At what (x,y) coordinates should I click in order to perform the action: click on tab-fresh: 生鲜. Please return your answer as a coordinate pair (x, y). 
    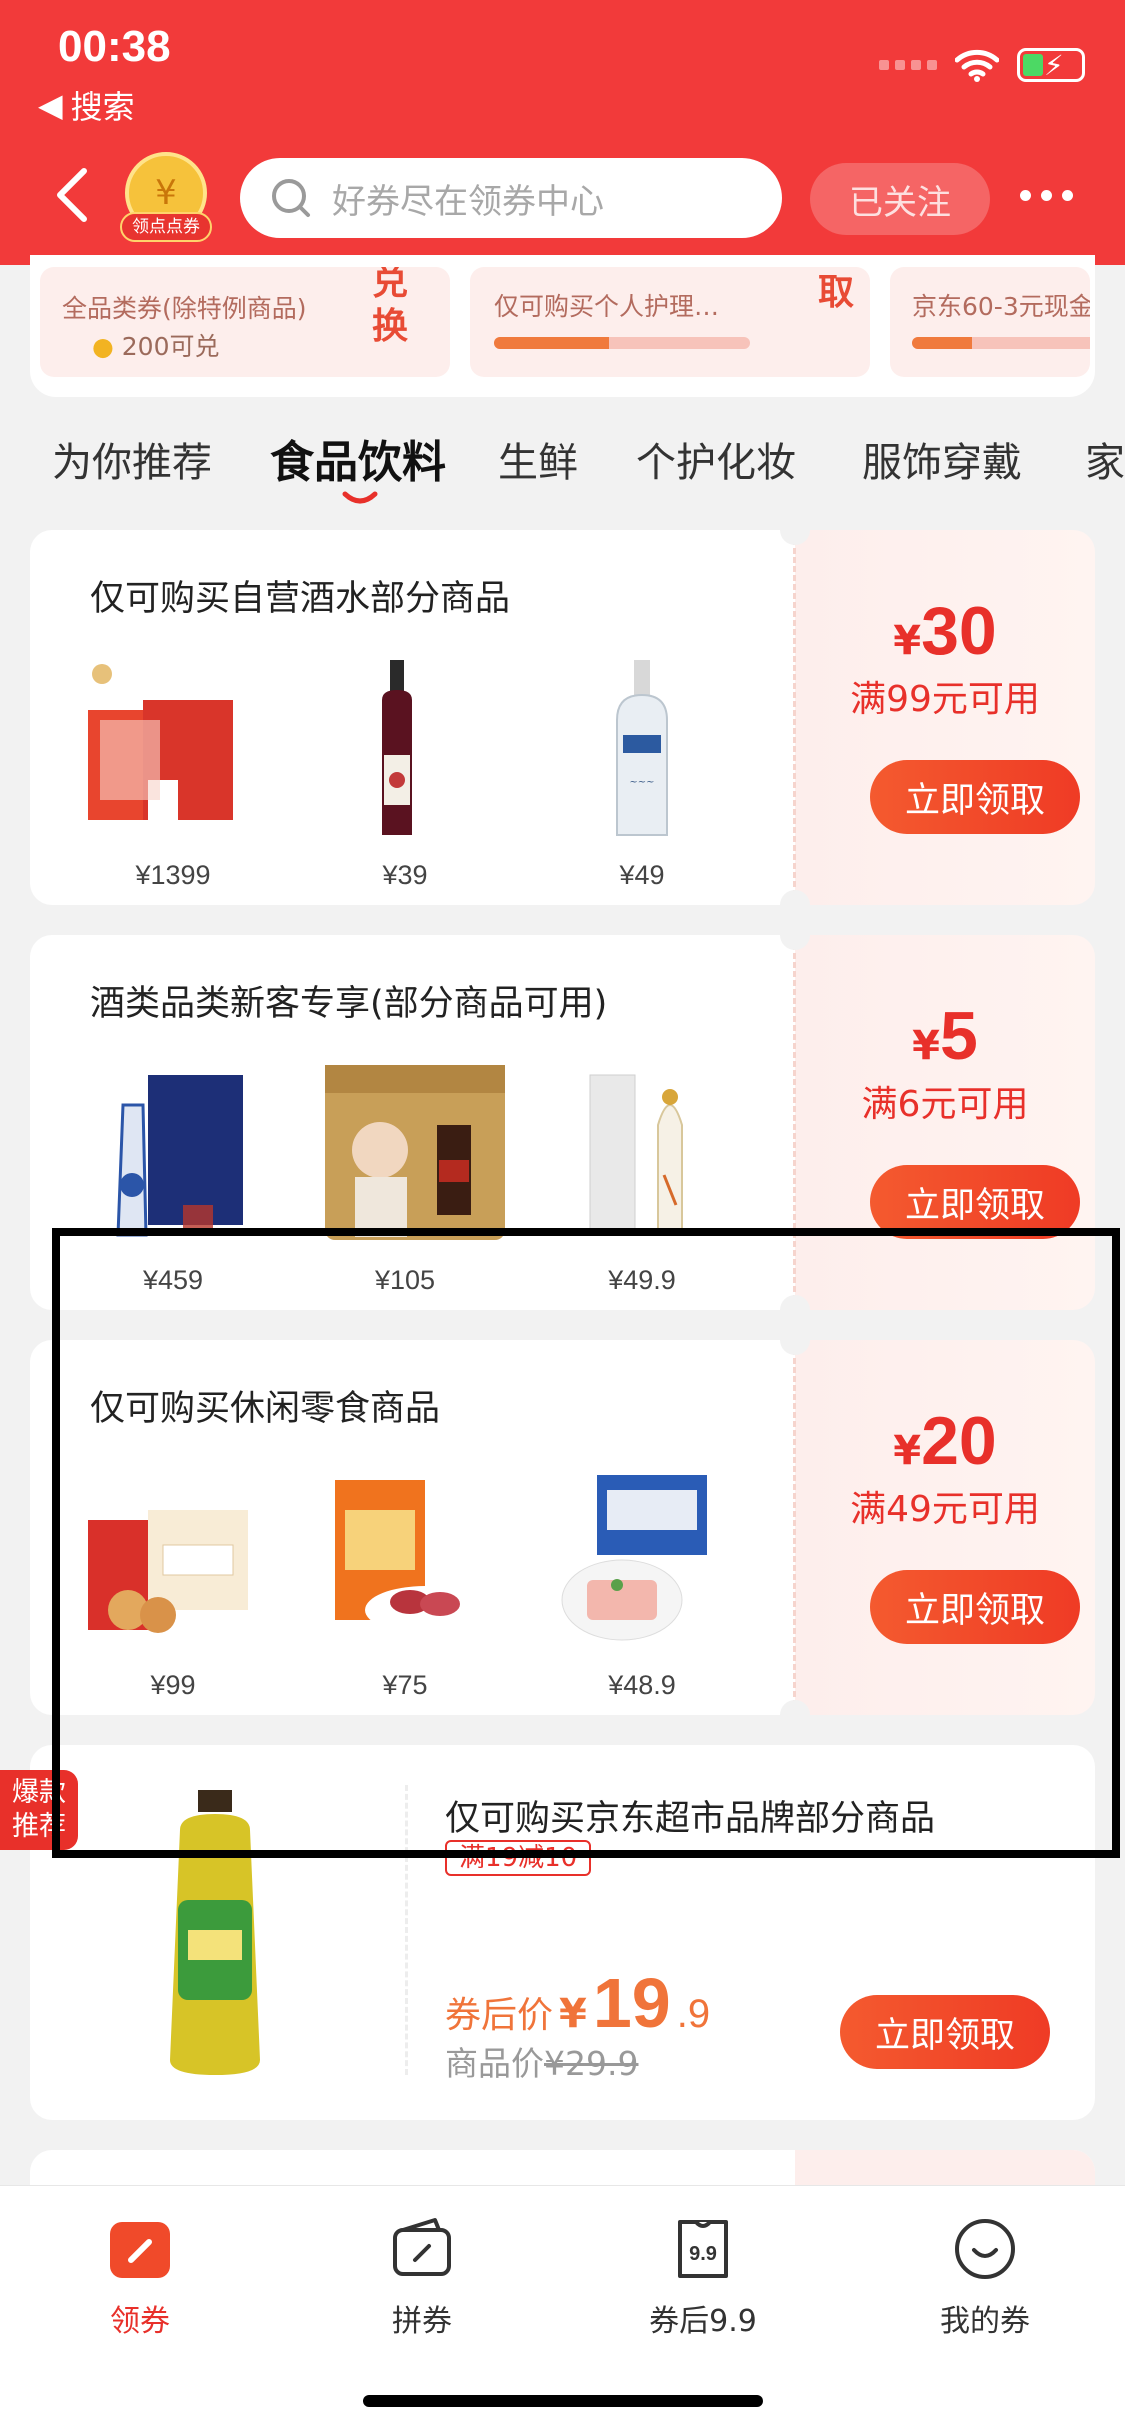
    Looking at the image, I should click on (538, 459).